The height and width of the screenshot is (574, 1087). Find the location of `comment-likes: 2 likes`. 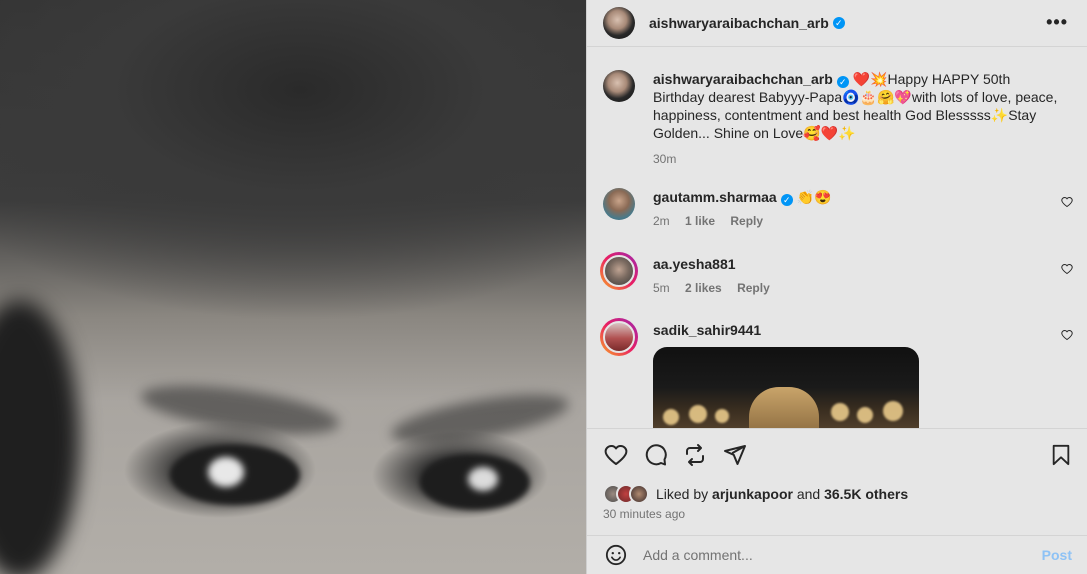

comment-likes: 2 likes is located at coordinates (703, 288).